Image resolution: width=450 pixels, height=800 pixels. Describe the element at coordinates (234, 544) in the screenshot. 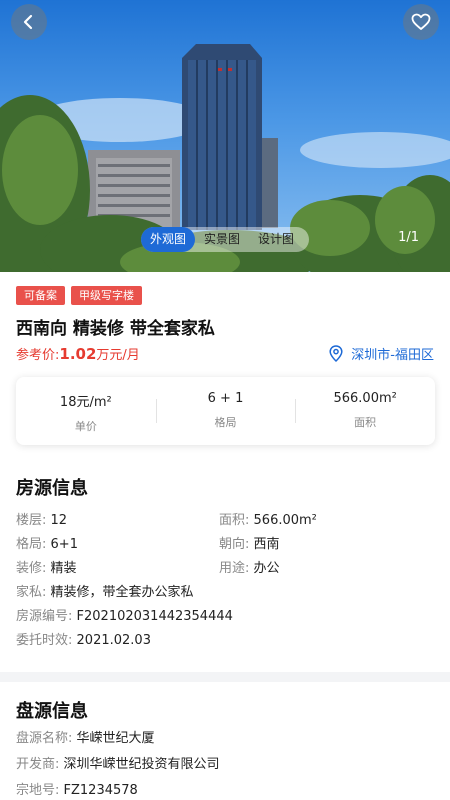

I see `info-key: 朝向:` at that location.